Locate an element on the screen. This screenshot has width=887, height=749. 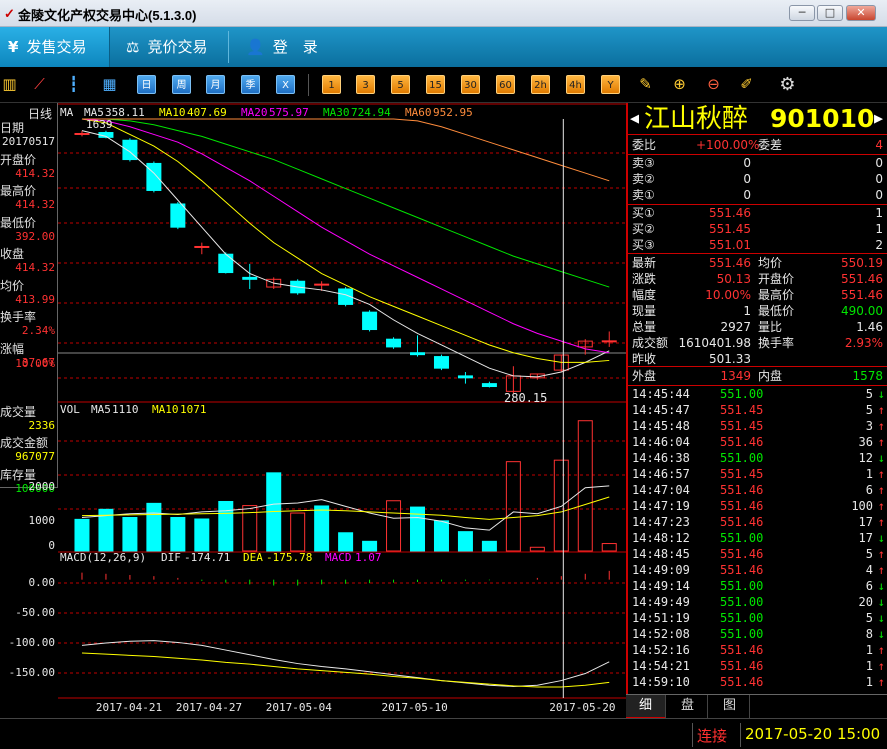
stat-value: 50.13 is located at coordinates (733, 279).